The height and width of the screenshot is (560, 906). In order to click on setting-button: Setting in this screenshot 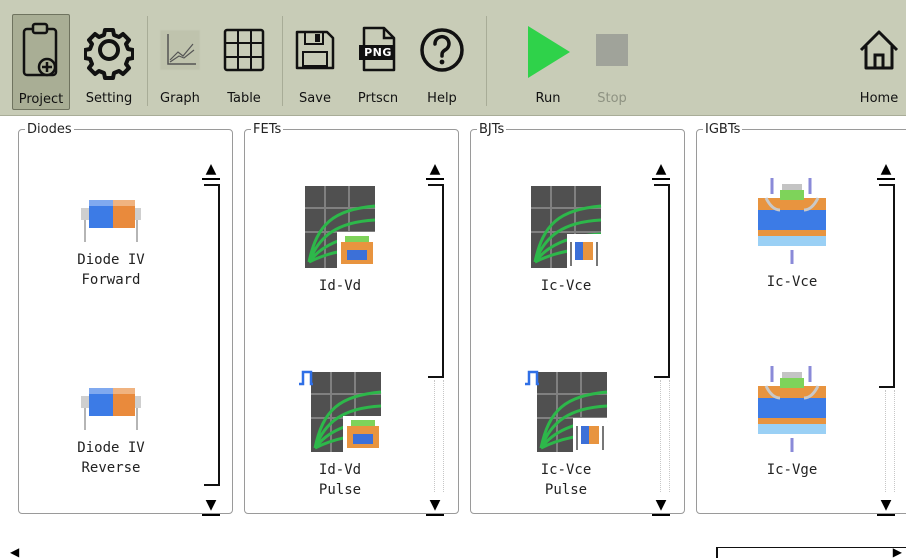, I will do `click(109, 62)`.